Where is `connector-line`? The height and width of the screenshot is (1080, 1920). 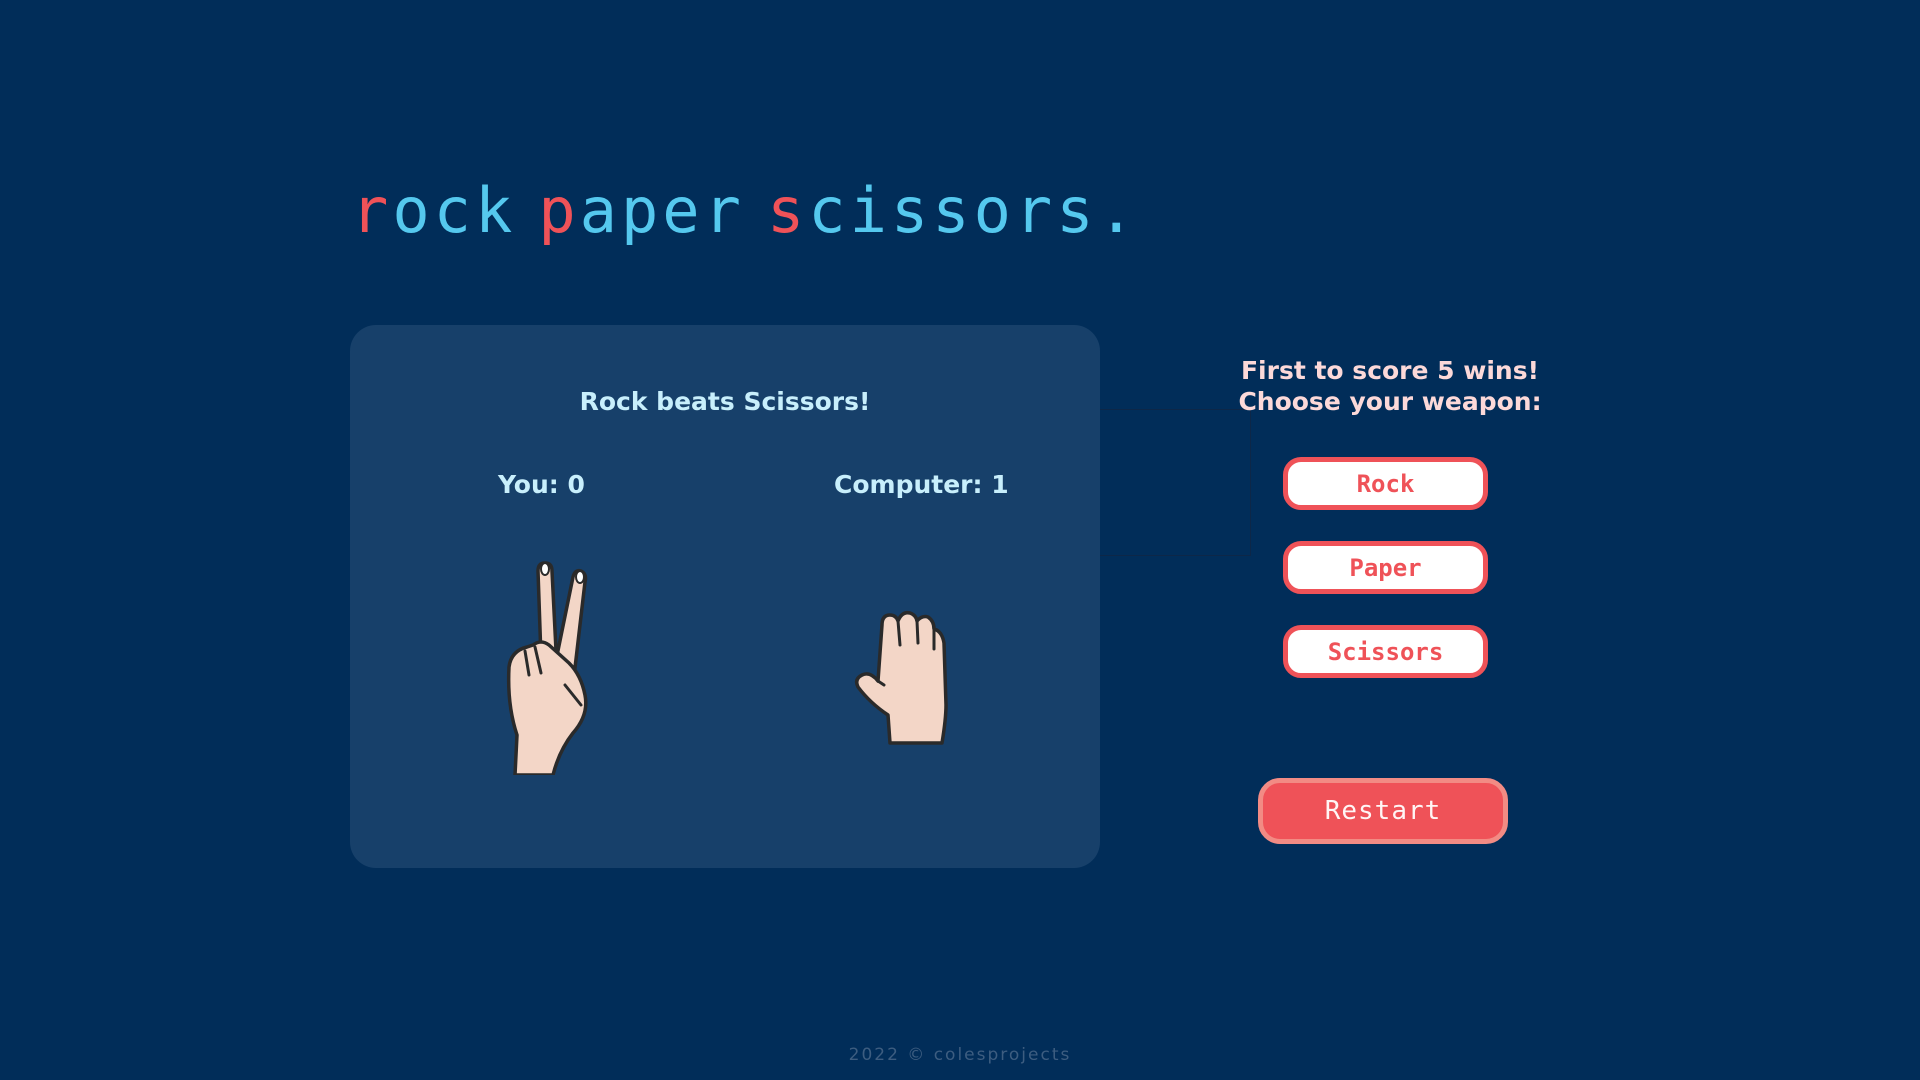 connector-line is located at coordinates (1175, 482).